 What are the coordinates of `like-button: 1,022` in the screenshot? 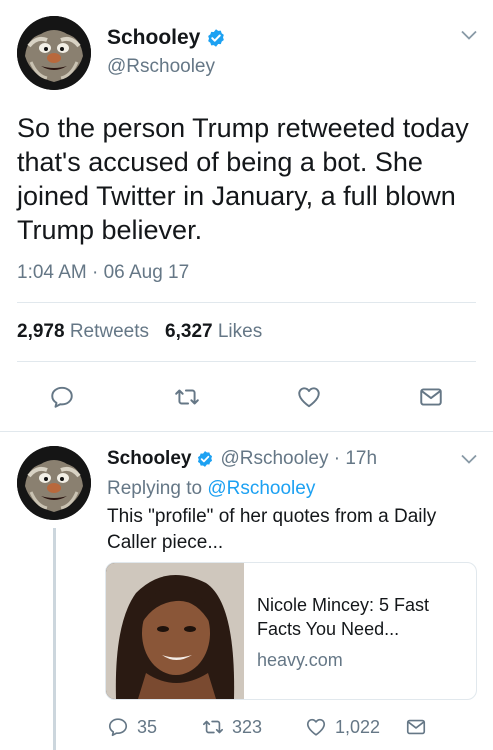 It's located at (342, 727).